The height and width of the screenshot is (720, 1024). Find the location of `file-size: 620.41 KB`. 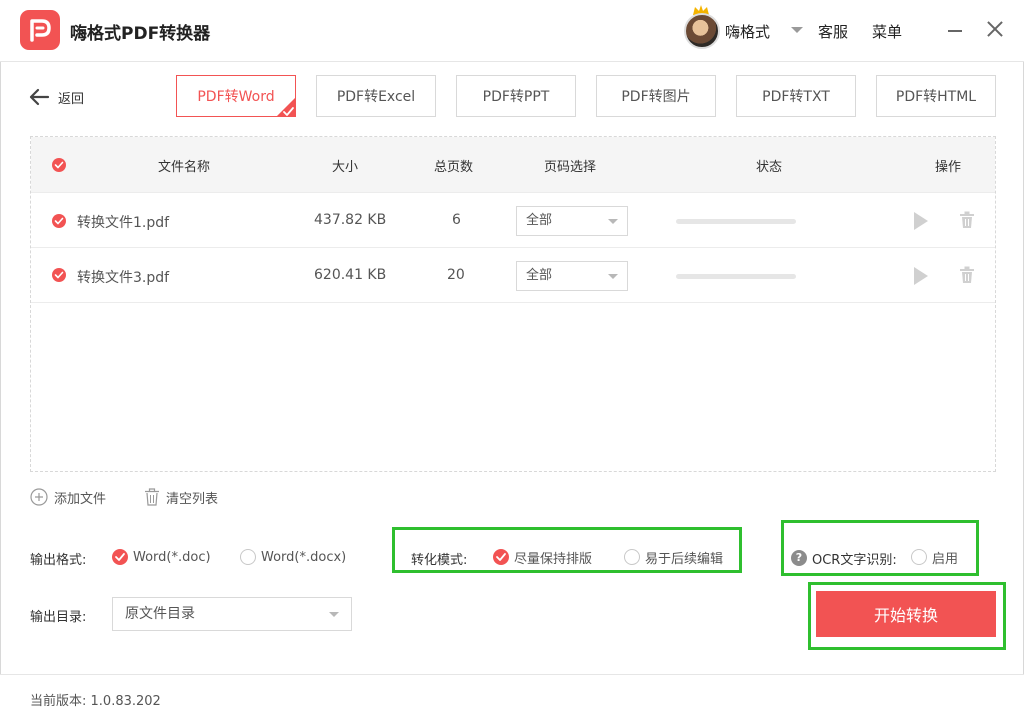

file-size: 620.41 KB is located at coordinates (350, 275).